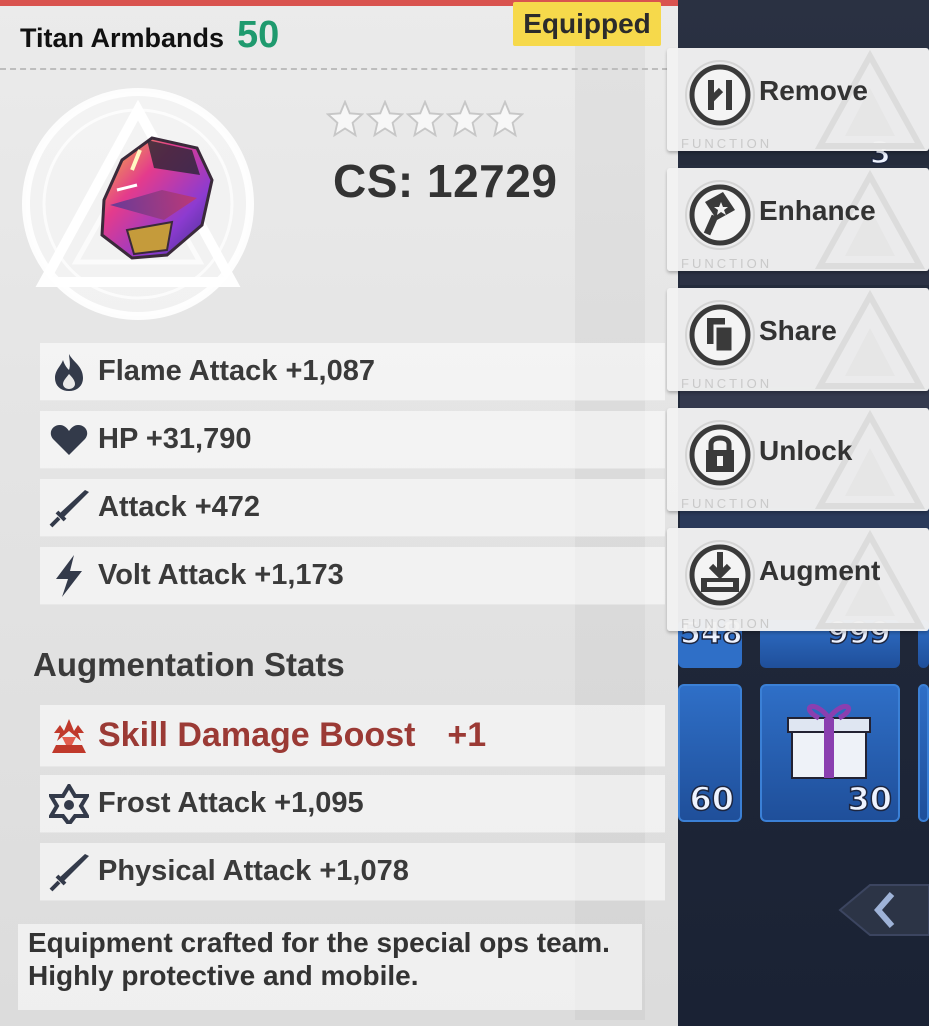 Image resolution: width=929 pixels, height=1026 pixels. I want to click on title-divider, so click(334, 69).